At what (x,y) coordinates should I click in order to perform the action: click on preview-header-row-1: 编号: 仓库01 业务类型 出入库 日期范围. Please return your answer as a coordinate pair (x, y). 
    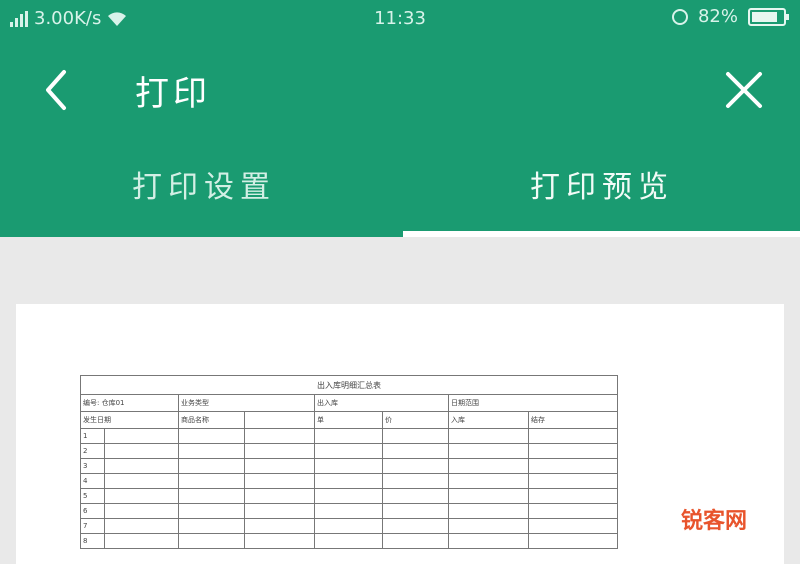
    Looking at the image, I should click on (349, 403).